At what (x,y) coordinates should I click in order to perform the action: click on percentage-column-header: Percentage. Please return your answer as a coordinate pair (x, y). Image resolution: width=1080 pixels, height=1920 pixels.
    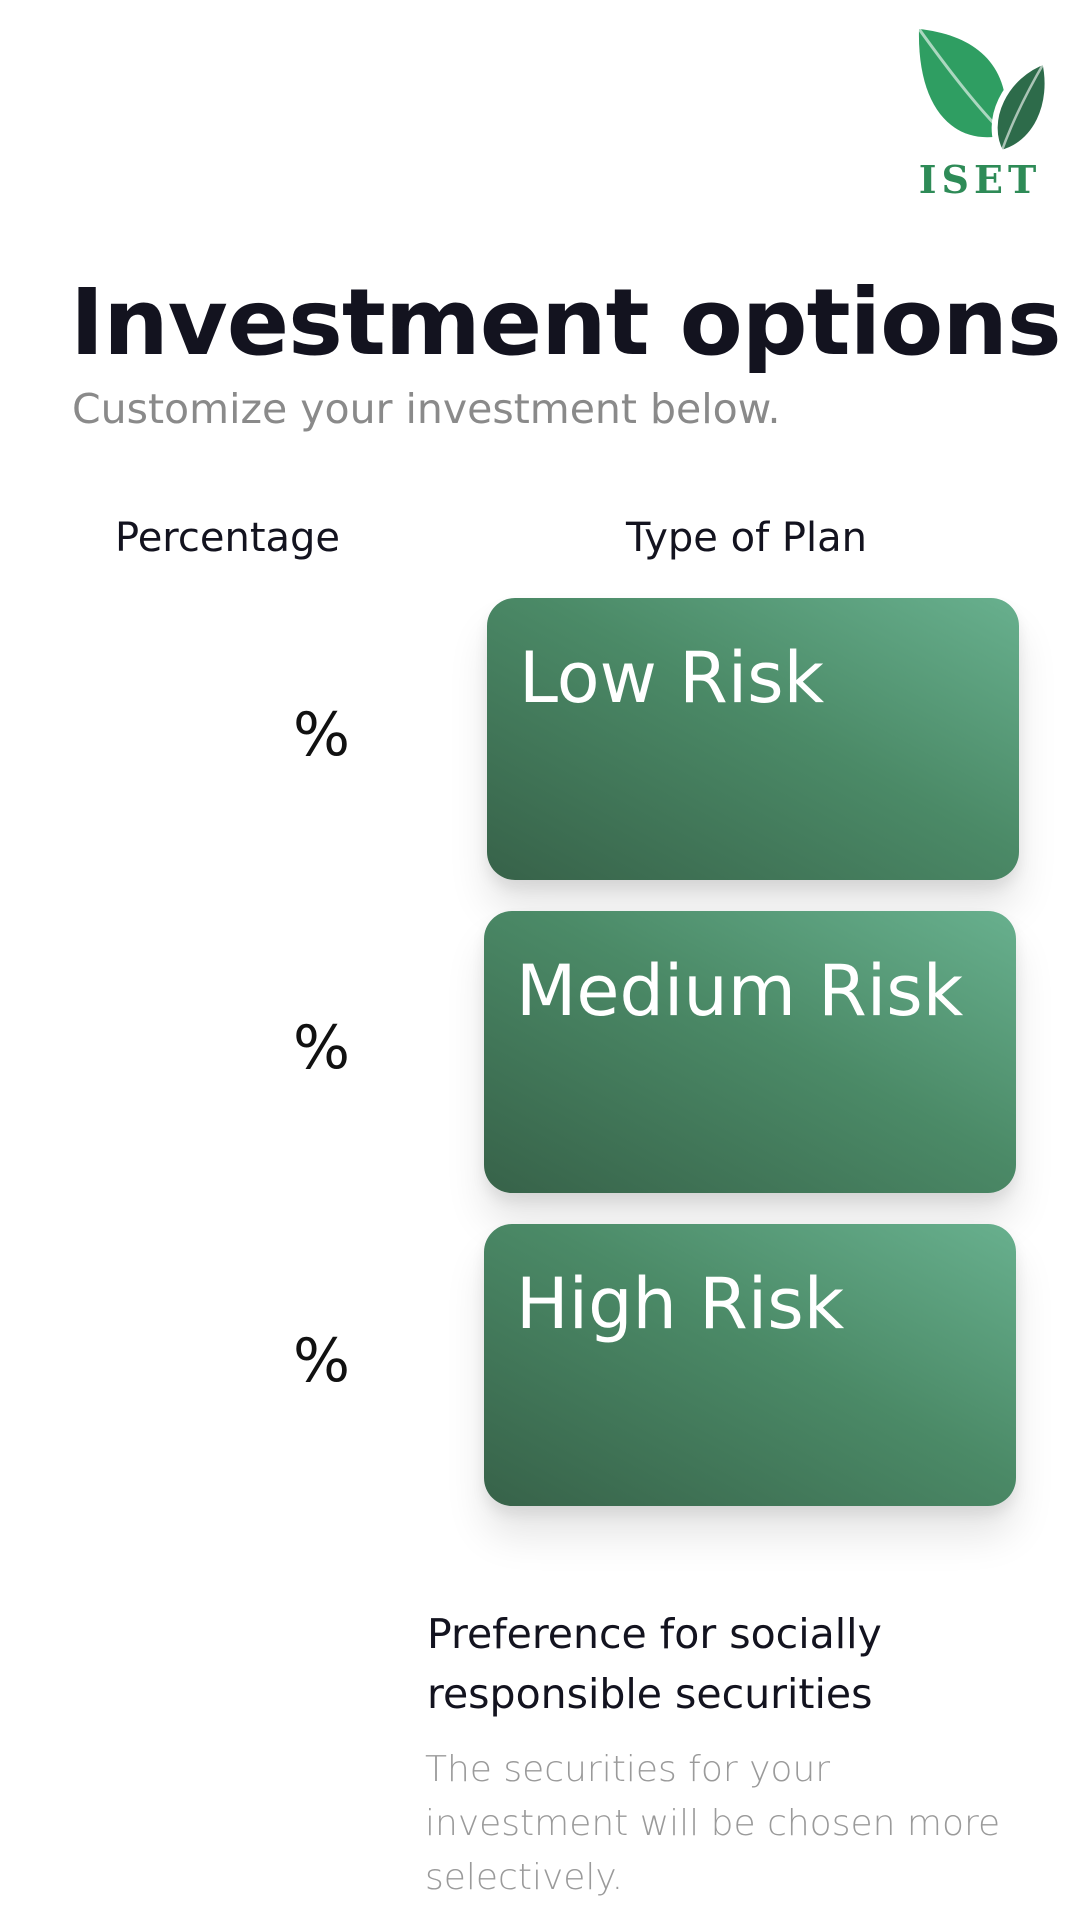
    Looking at the image, I should click on (228, 538).